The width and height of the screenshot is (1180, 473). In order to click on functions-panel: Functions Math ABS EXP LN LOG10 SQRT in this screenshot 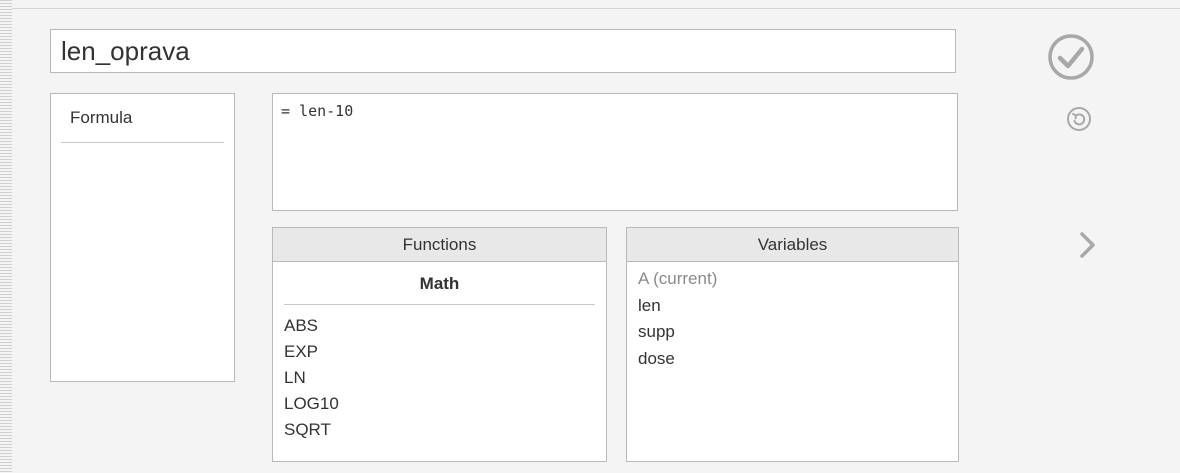, I will do `click(439, 344)`.